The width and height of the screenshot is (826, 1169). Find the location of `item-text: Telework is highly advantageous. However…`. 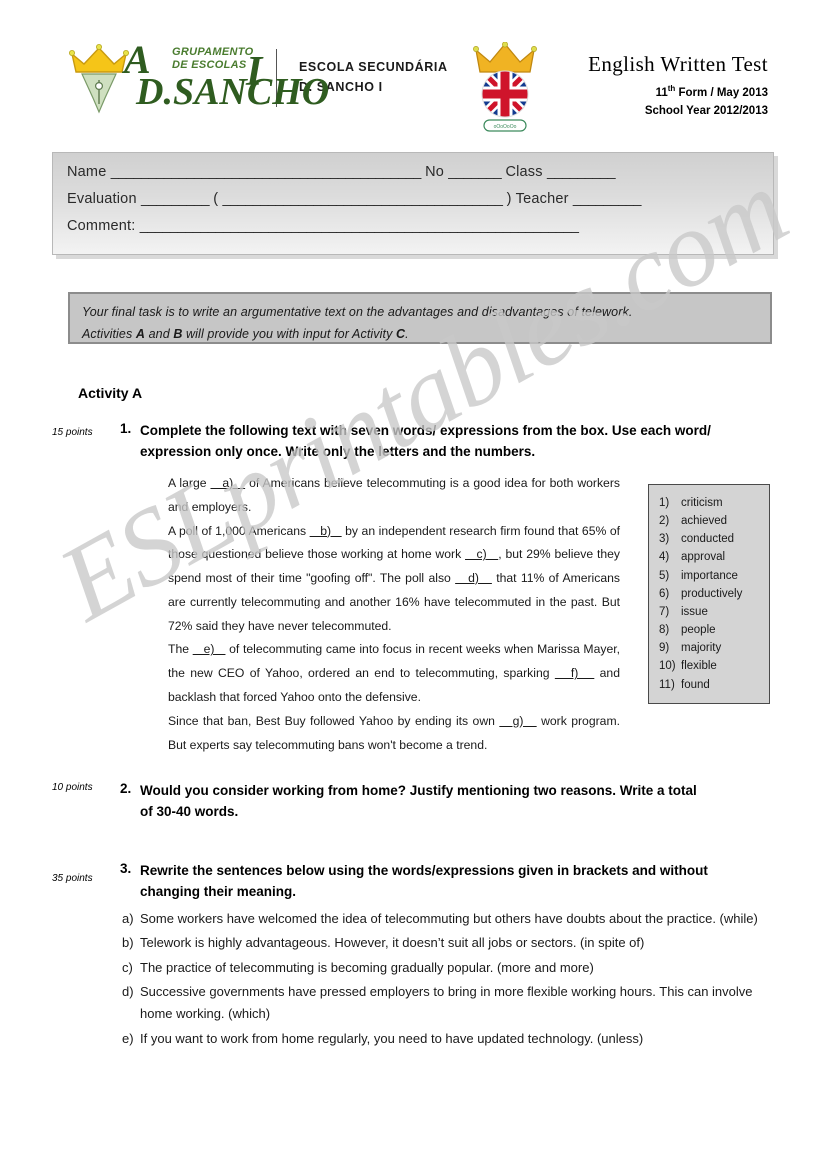

item-text: Telework is highly advantageous. However… is located at coordinates (392, 943).